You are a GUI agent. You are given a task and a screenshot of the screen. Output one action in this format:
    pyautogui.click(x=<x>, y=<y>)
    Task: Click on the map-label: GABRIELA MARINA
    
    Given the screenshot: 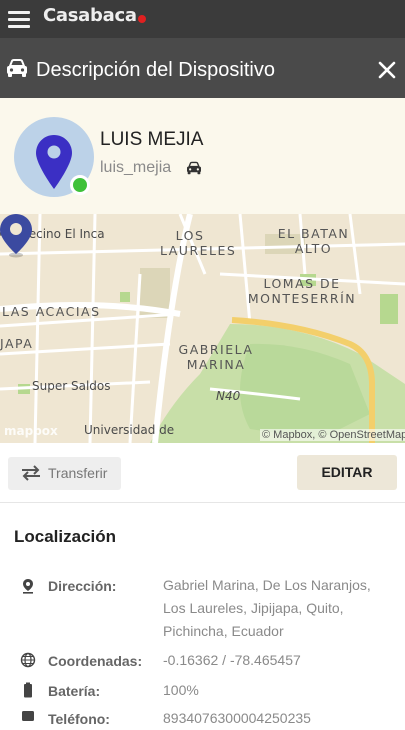 What is the action you would take?
    pyautogui.click(x=216, y=357)
    